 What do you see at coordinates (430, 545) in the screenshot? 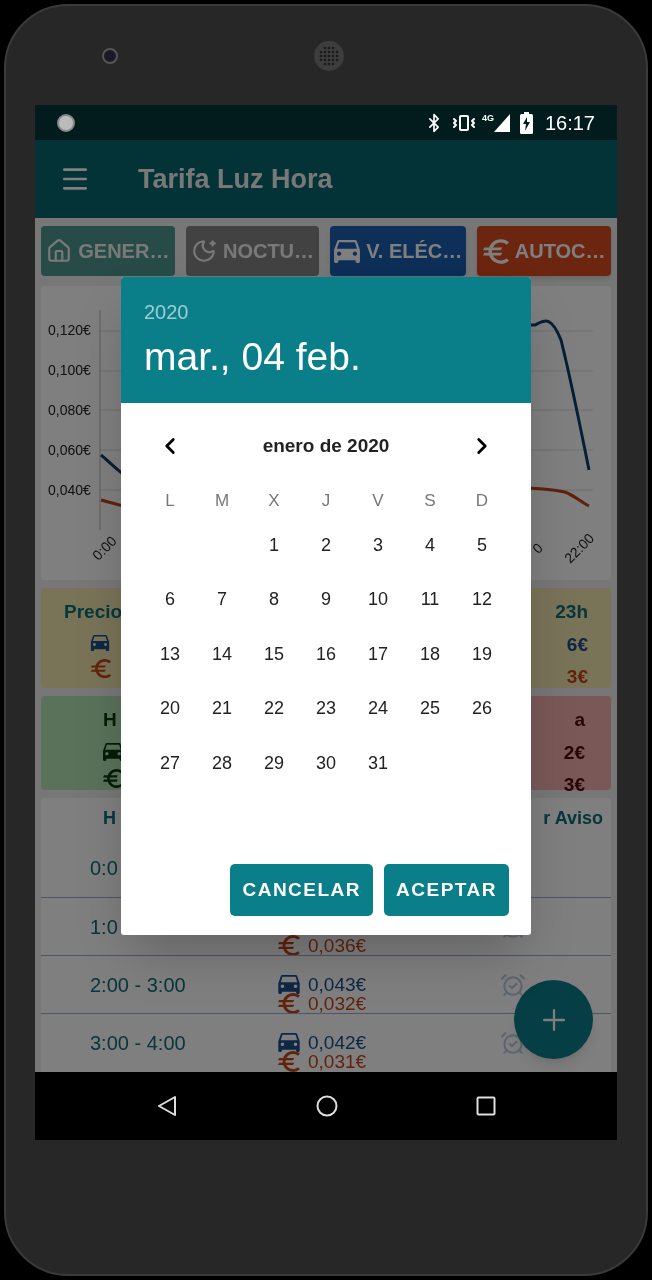
I see `calendar-day: 4` at bounding box center [430, 545].